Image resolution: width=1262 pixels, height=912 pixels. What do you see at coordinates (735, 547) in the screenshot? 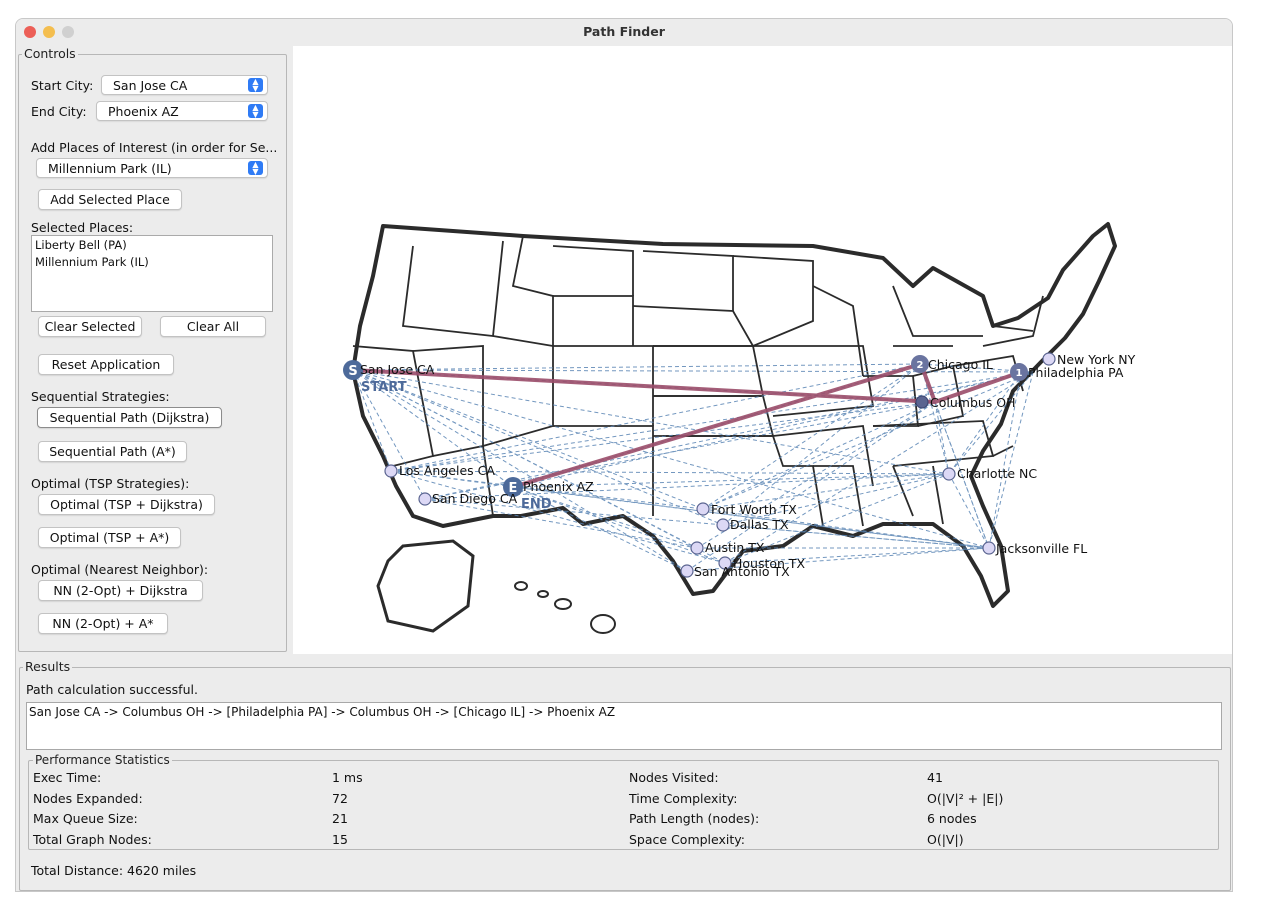
I see `city-label-austin: Austin TX` at bounding box center [735, 547].